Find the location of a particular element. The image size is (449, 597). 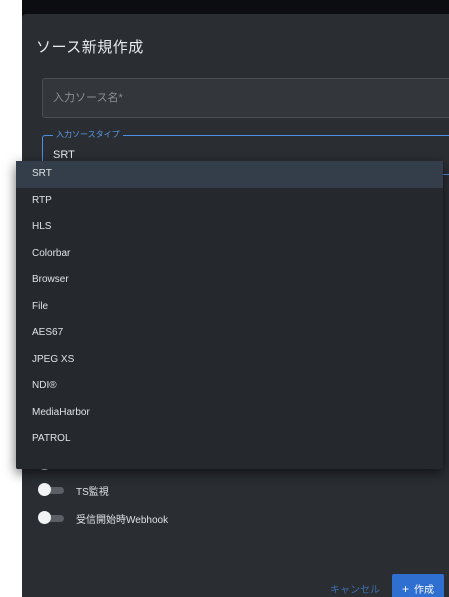

dropdown-option-aes67: AES67 is located at coordinates (229, 333).